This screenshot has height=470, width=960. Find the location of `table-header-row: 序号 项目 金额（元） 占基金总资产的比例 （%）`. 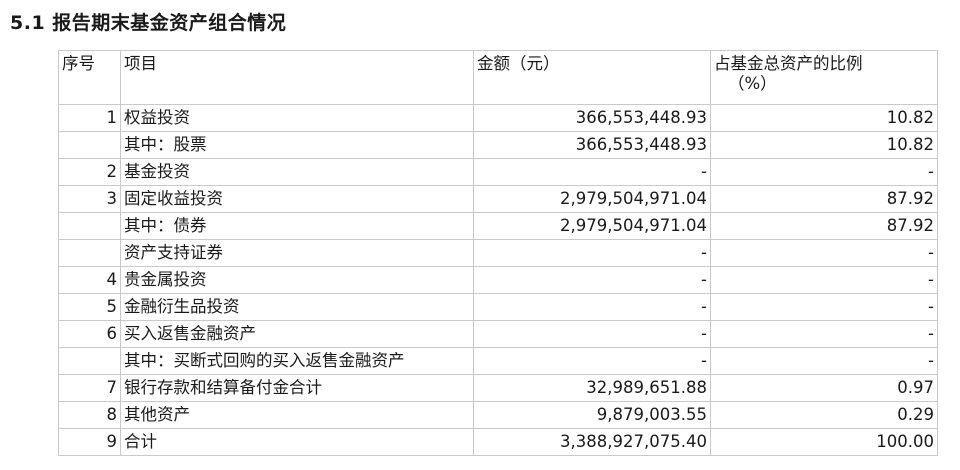

table-header-row: 序号 项目 金额（元） 占基金总资产的比例 （%） is located at coordinates (498, 77).